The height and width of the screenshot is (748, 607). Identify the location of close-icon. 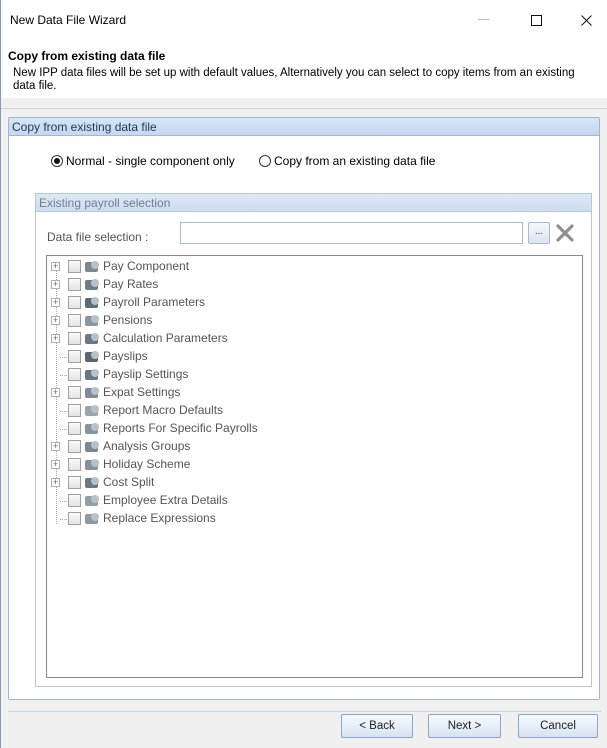
(586, 20).